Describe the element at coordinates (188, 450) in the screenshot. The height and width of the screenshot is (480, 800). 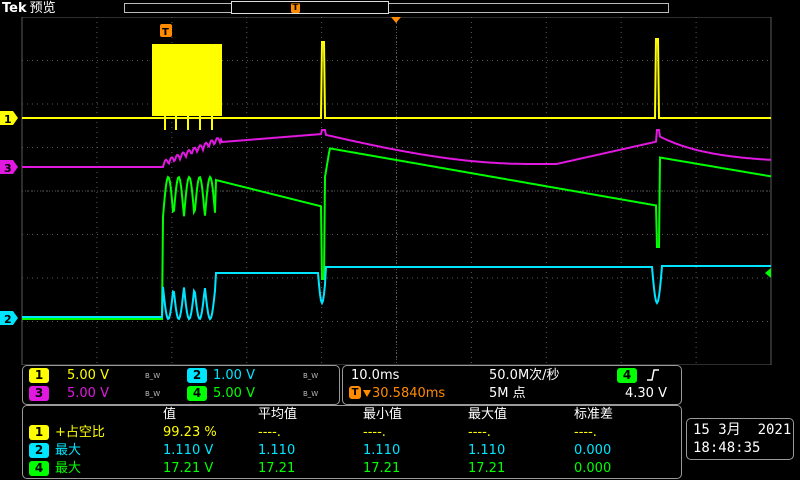
I see `meas-row2-value: 1.110 V` at that location.